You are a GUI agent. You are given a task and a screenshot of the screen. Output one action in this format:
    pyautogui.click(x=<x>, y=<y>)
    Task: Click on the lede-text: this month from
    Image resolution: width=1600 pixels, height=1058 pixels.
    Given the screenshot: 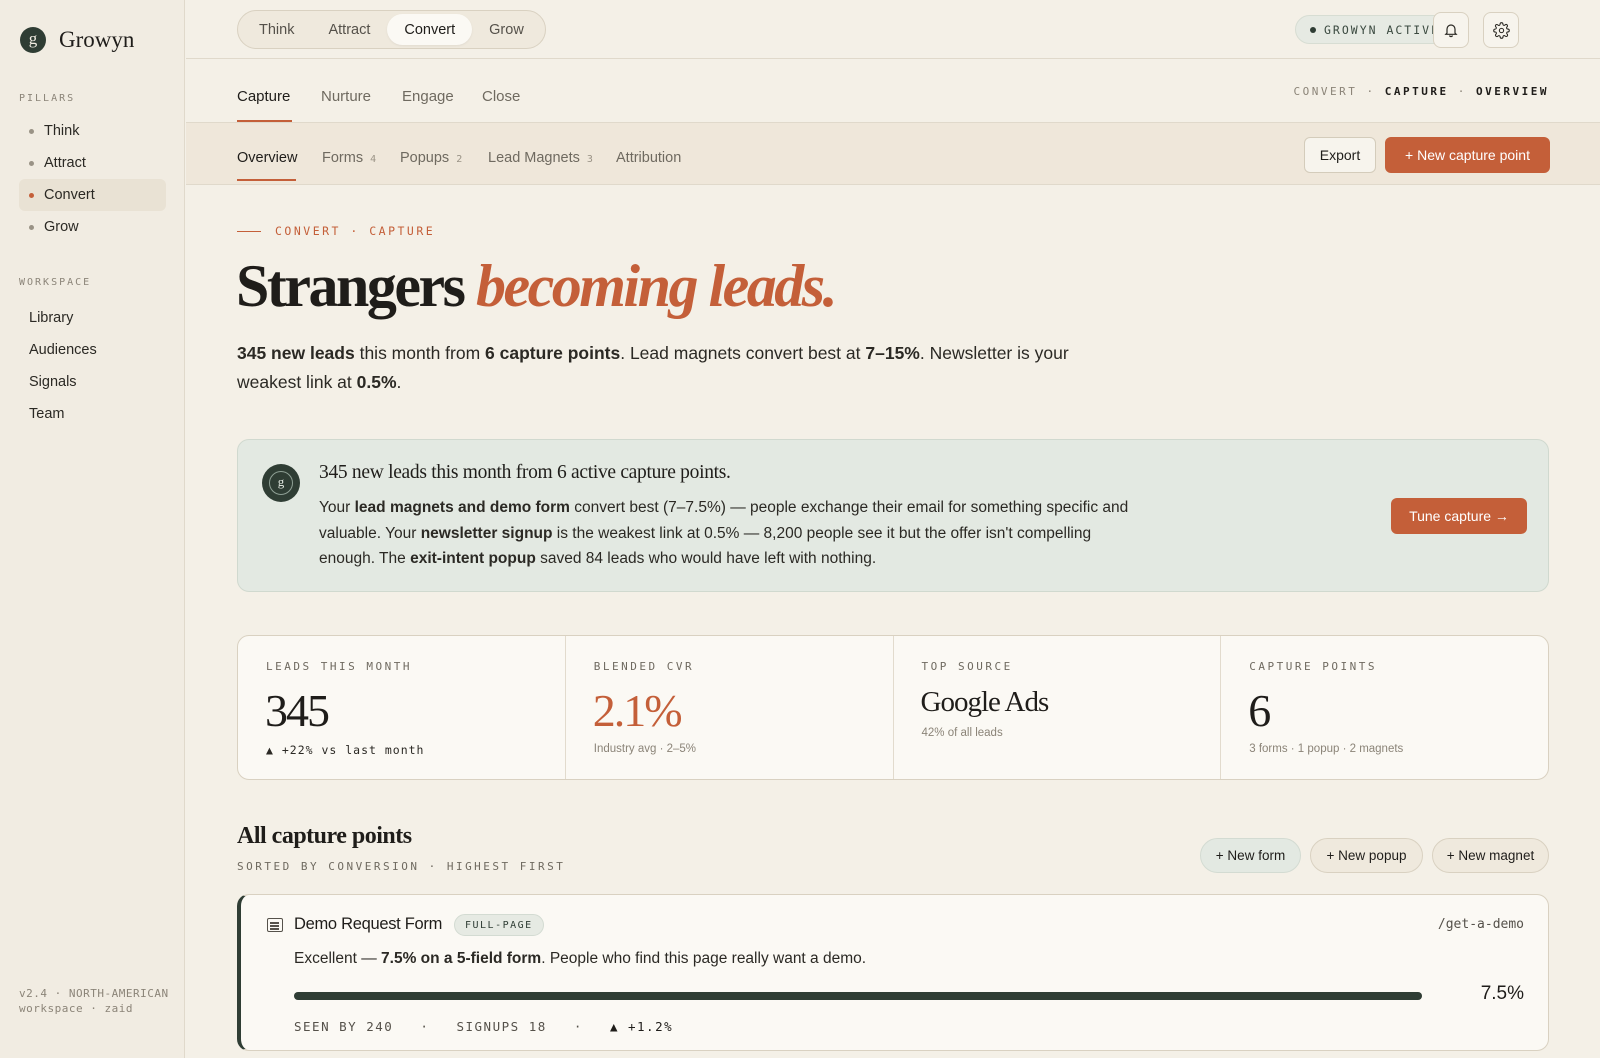 What is the action you would take?
    pyautogui.click(x=420, y=353)
    